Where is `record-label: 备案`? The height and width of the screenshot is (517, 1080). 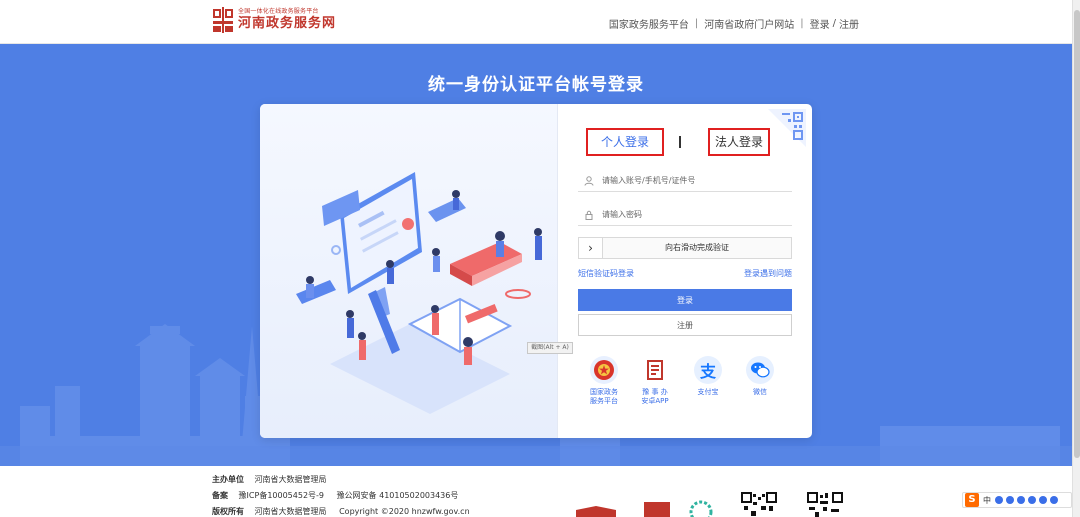
record-label: 备案 is located at coordinates (220, 495).